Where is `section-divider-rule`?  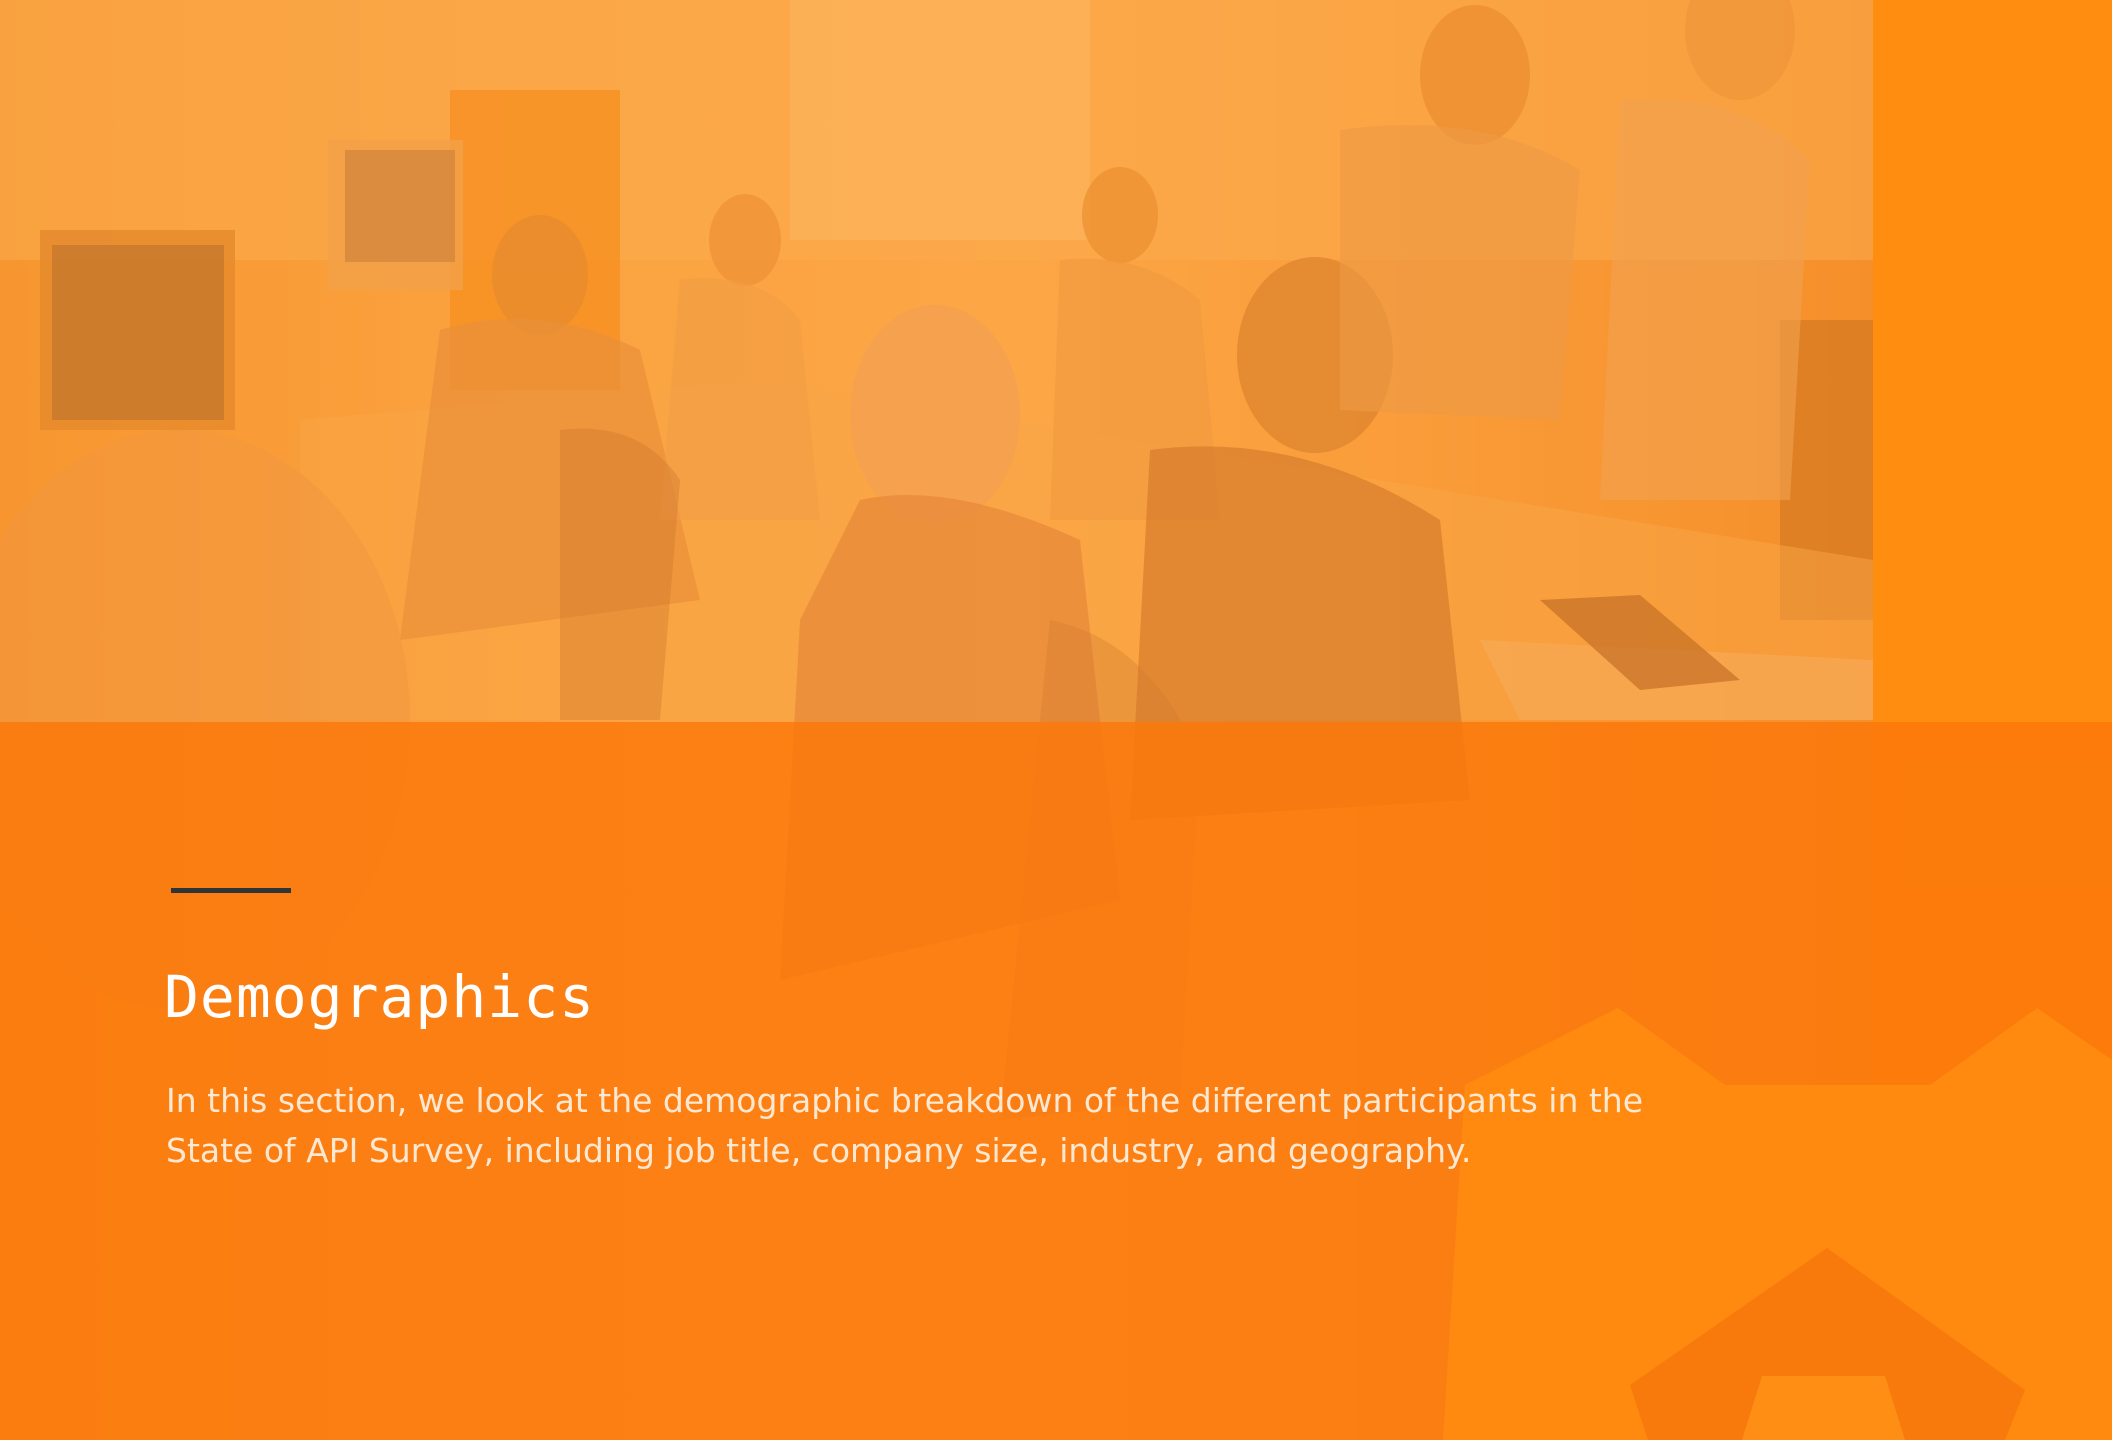
section-divider-rule is located at coordinates (231, 890).